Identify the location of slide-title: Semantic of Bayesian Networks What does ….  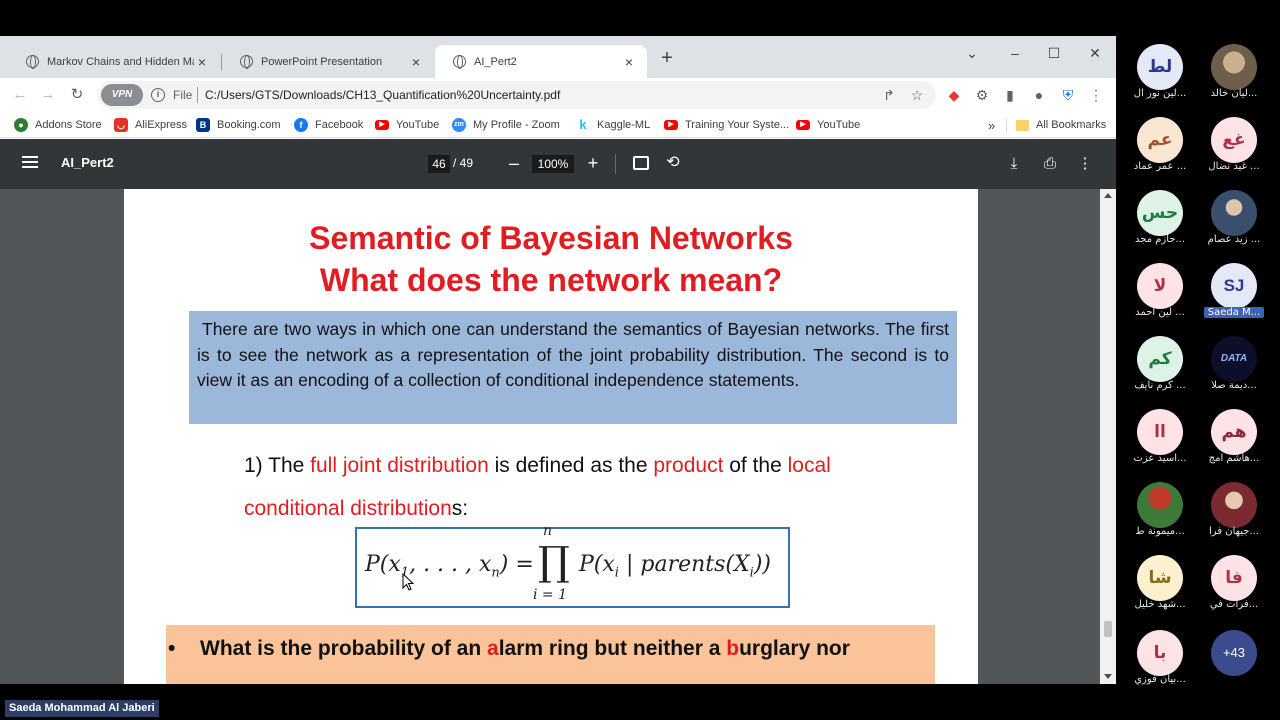
(551, 259).